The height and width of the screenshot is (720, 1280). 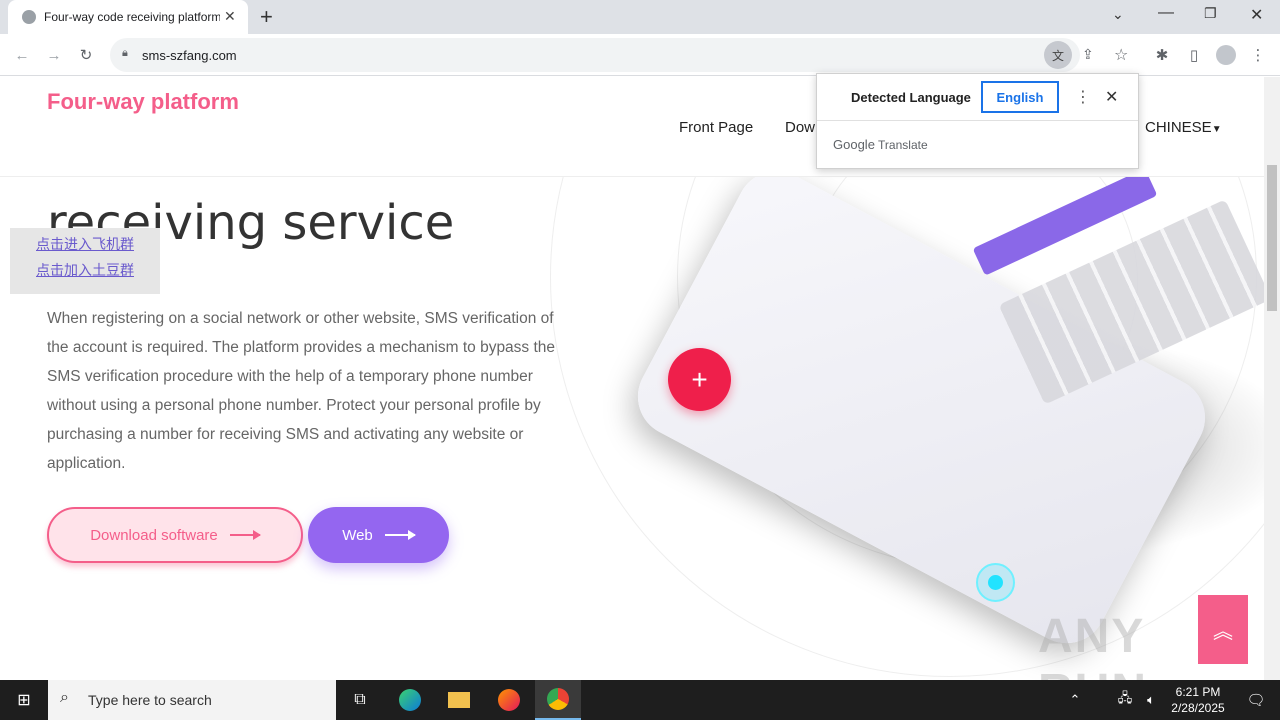 What do you see at coordinates (357, 535) in the screenshot?
I see `web-label: Web` at bounding box center [357, 535].